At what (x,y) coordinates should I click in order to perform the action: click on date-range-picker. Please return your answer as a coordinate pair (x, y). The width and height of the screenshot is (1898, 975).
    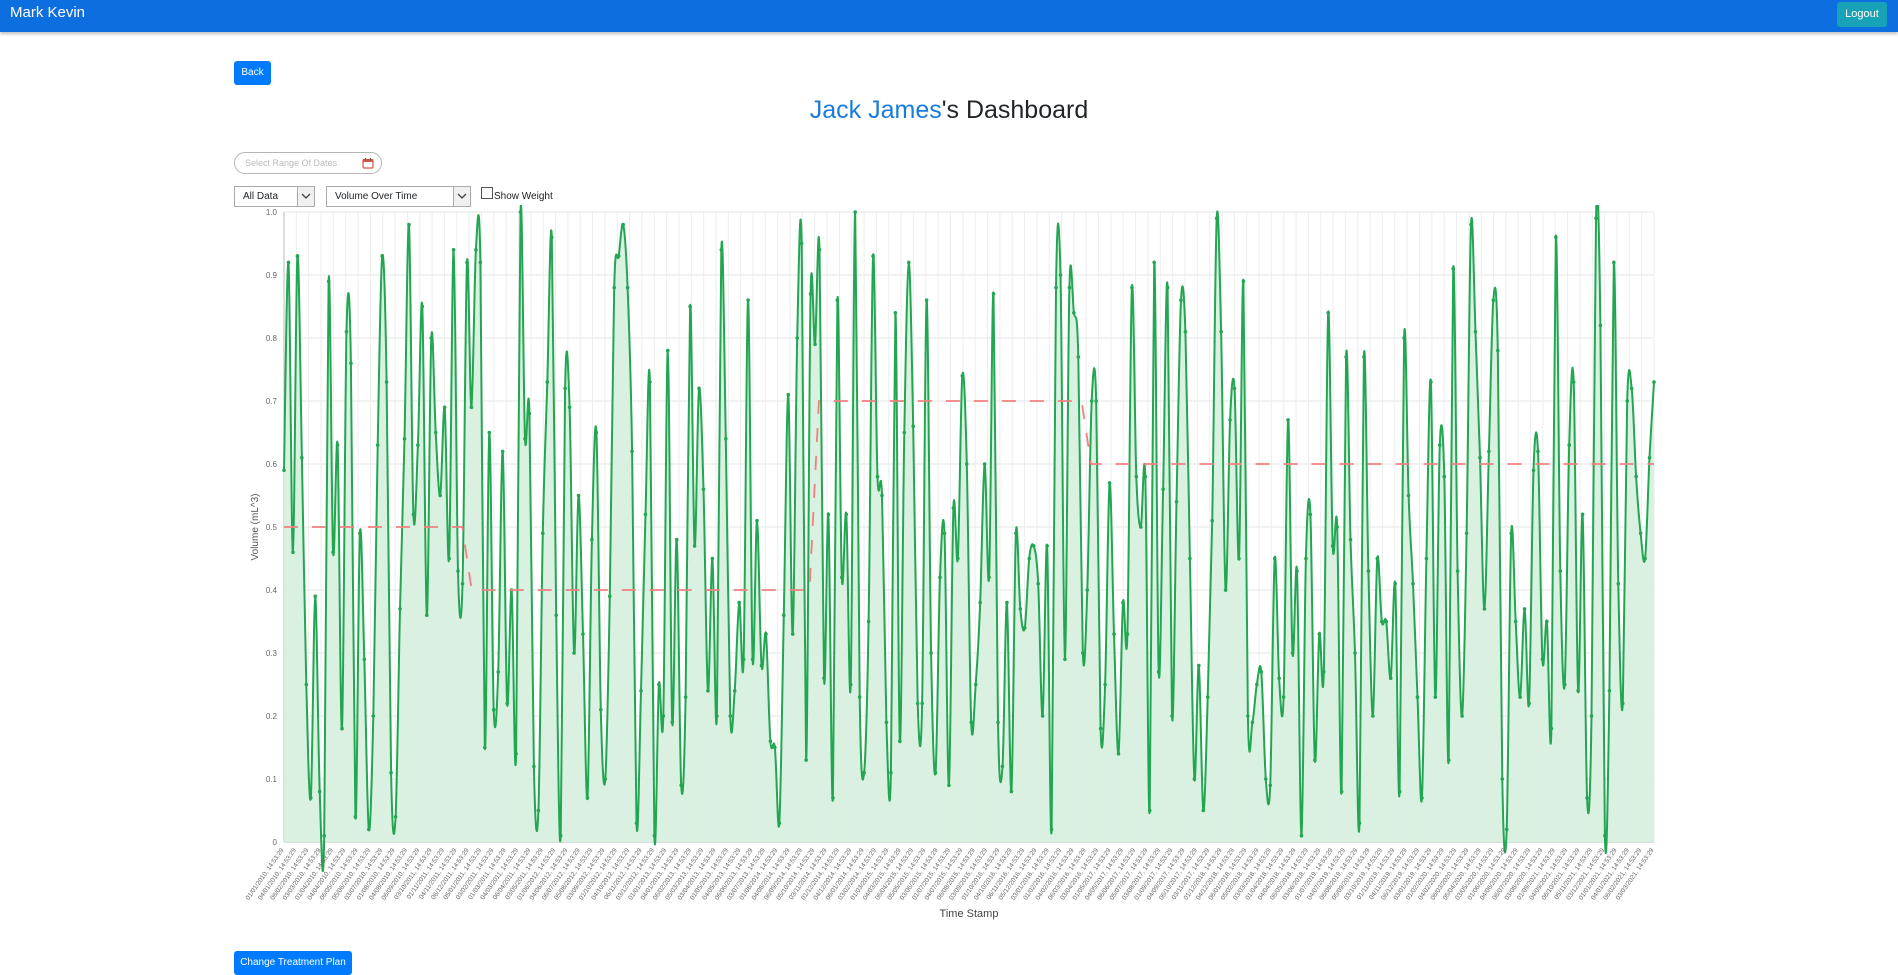
    Looking at the image, I should click on (308, 163).